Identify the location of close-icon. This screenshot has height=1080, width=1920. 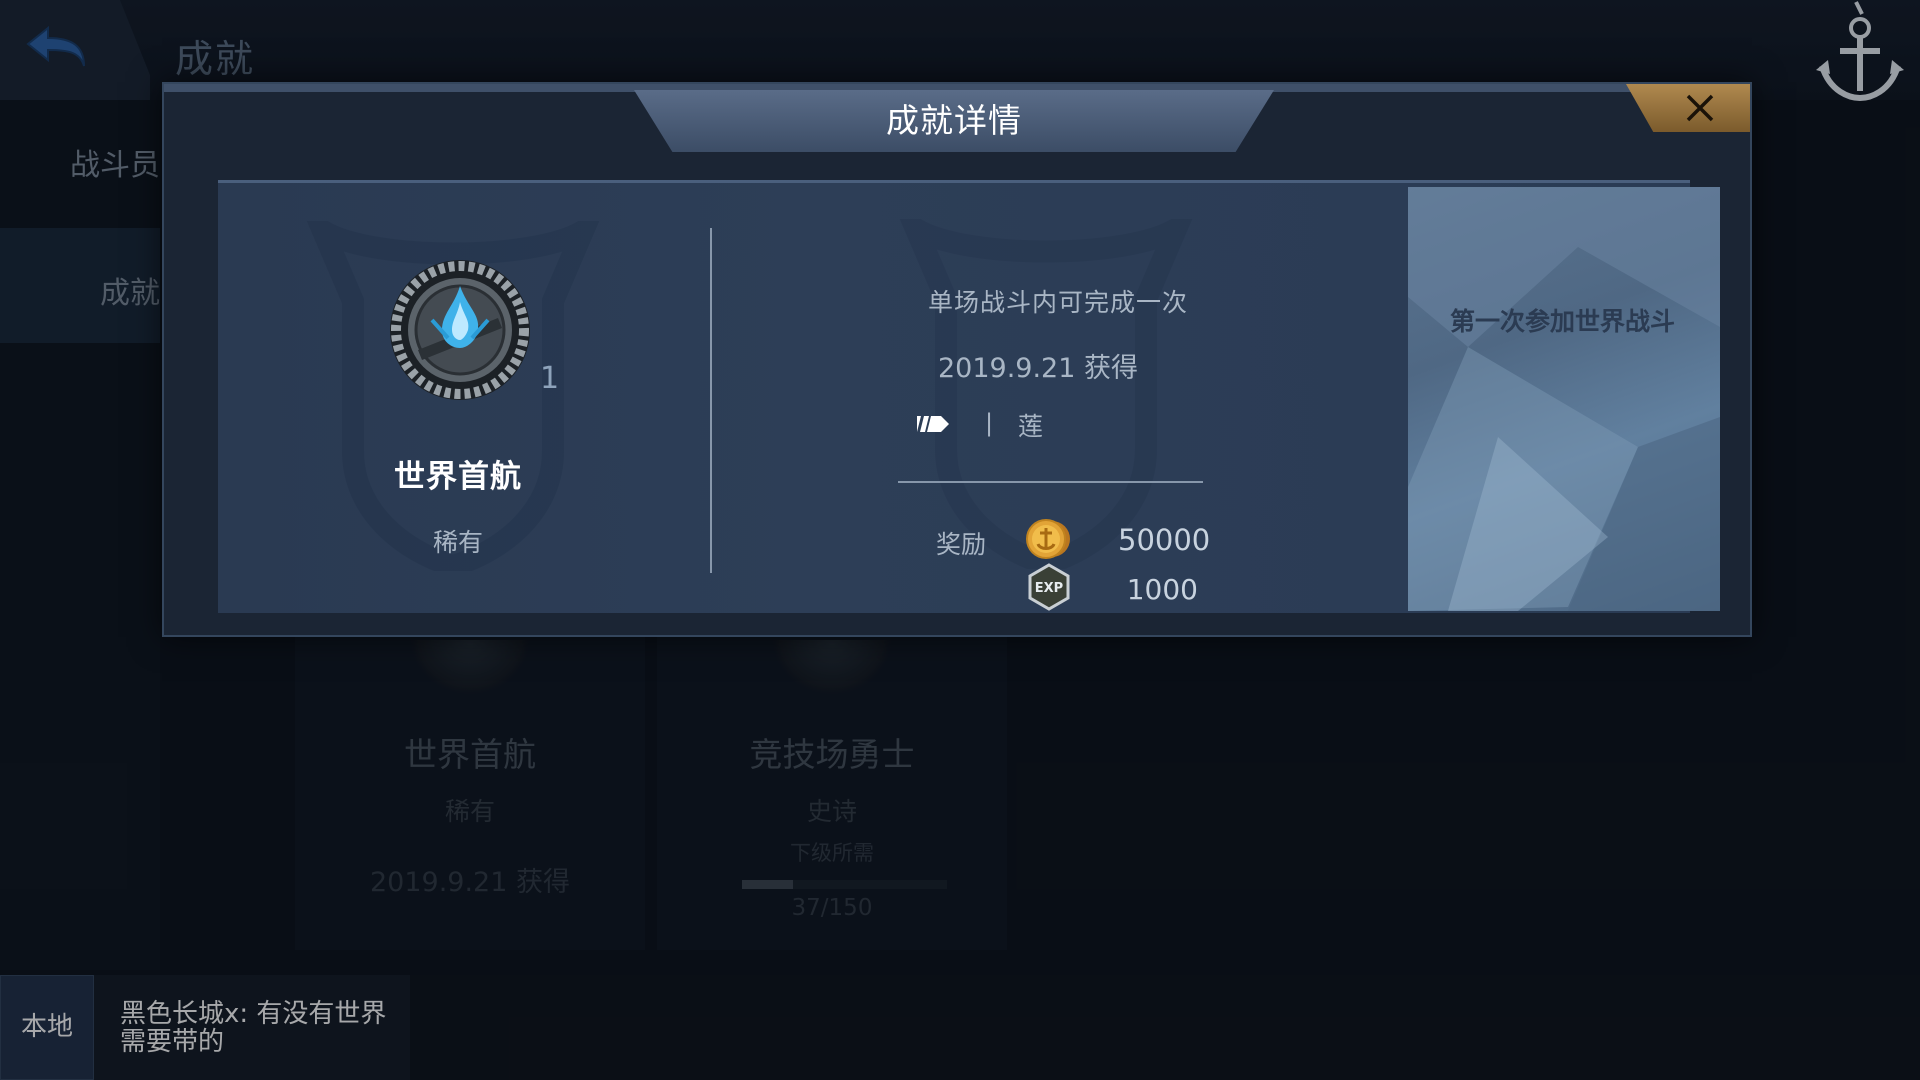
(1700, 108).